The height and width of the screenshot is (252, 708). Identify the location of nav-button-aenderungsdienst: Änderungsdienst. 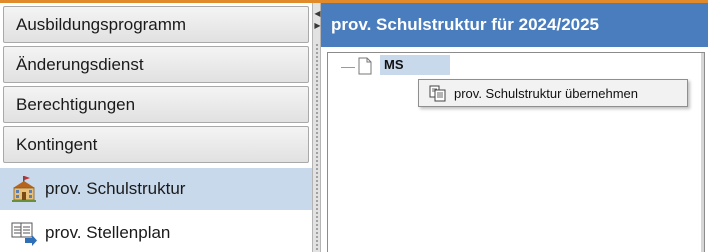
(156, 64).